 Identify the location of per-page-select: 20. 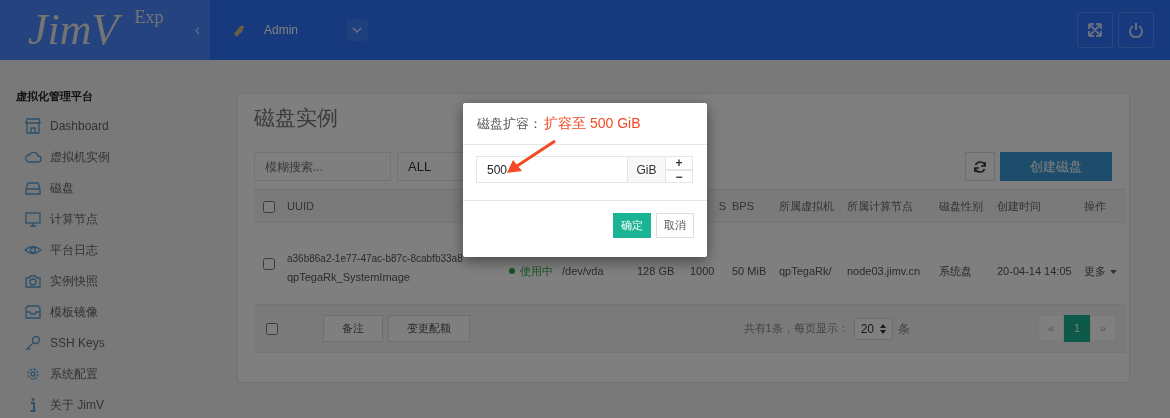
(873, 328).